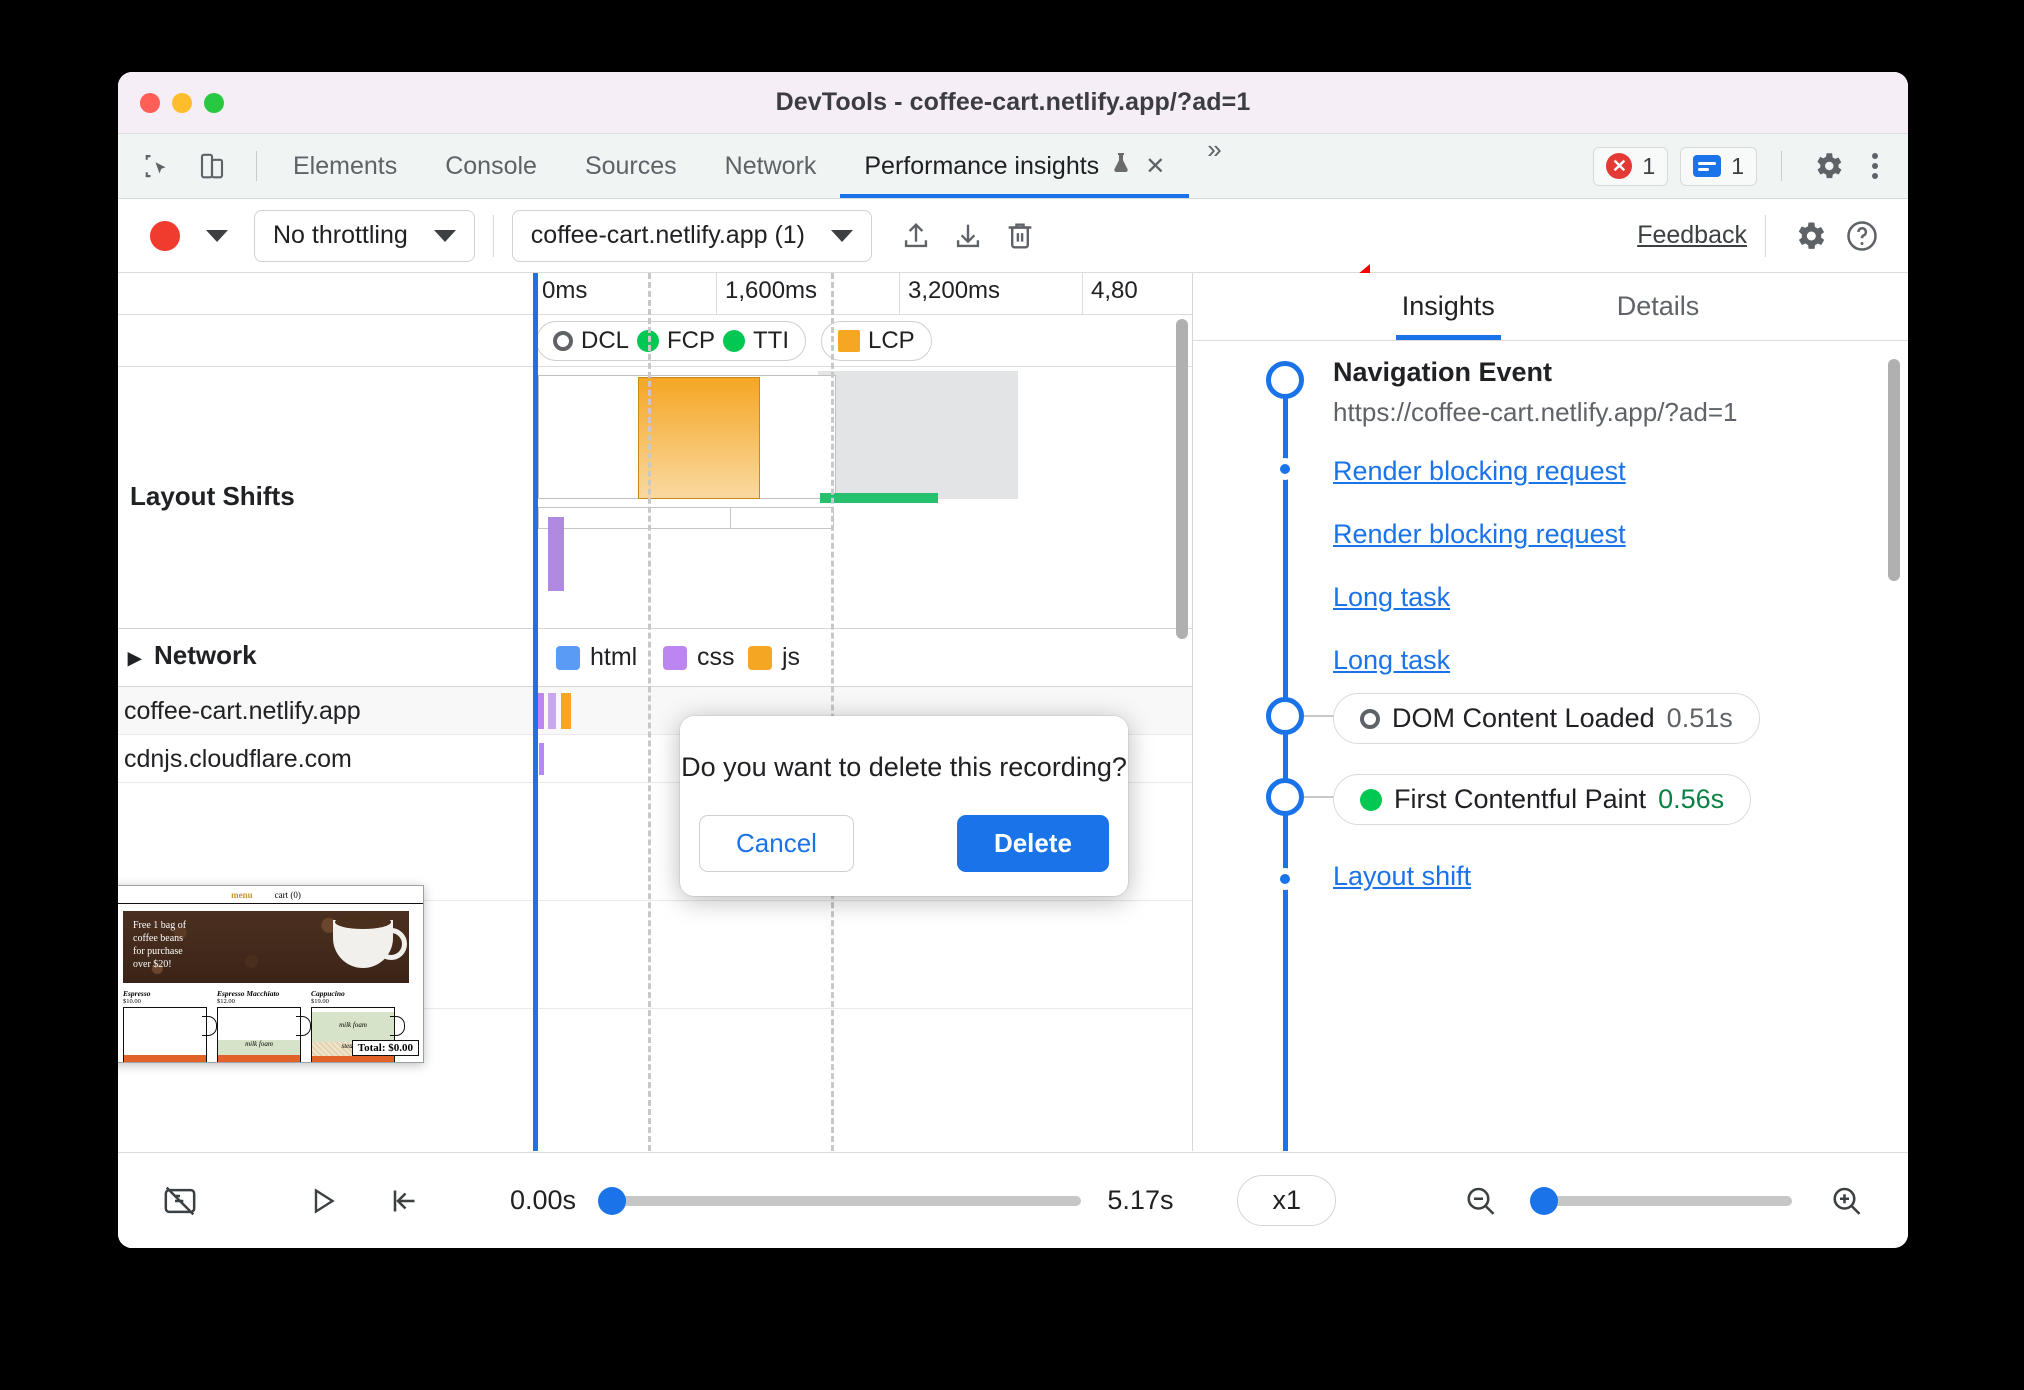 This screenshot has width=2024, height=1390. Describe the element at coordinates (655, 498) in the screenshot. I see `layout-shifts-track: Layout Shifts` at that location.